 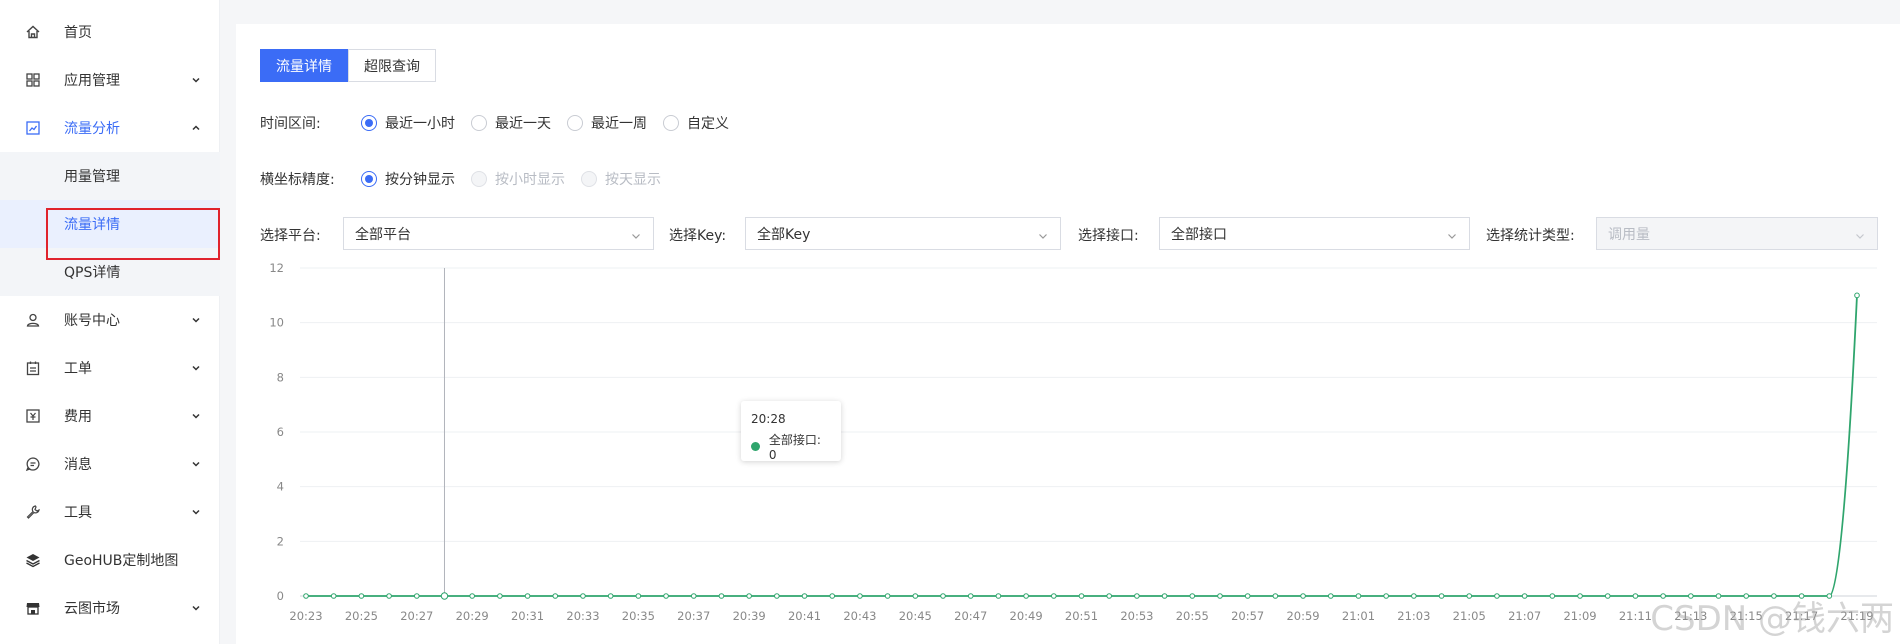 I want to click on x-tick-label: 20:39, so click(x=749, y=616).